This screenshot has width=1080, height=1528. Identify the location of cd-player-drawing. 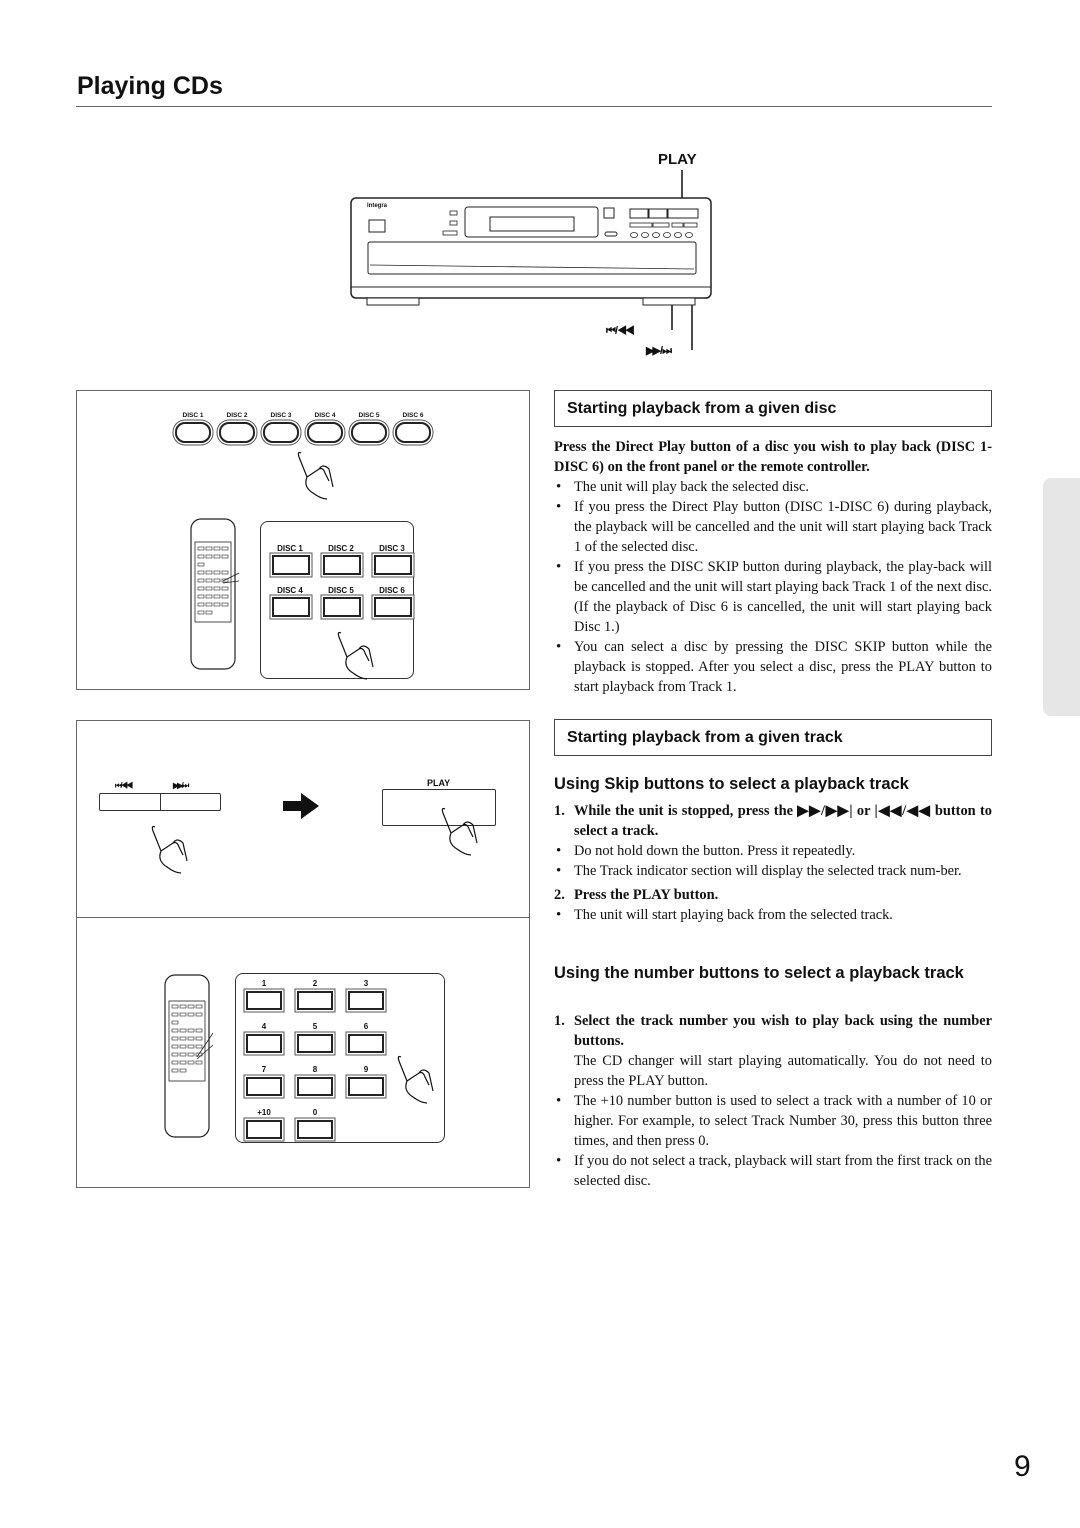
(531, 260).